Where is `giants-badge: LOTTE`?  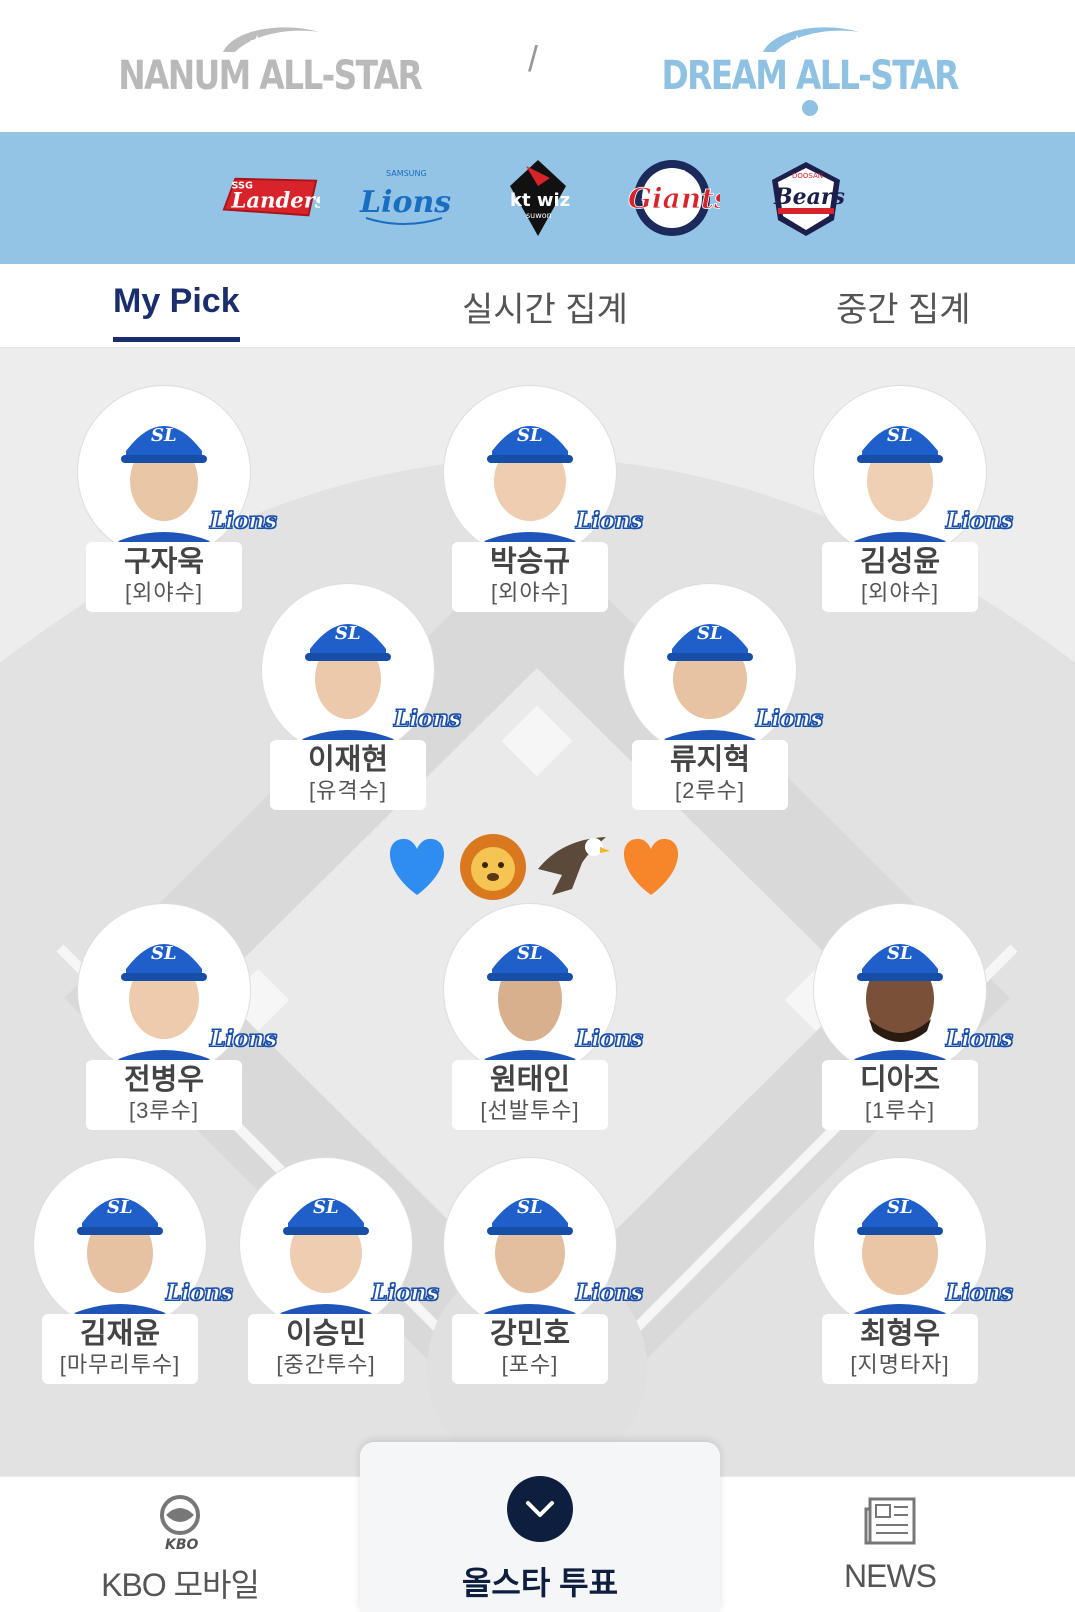 giants-badge: LOTTE is located at coordinates (672, 173).